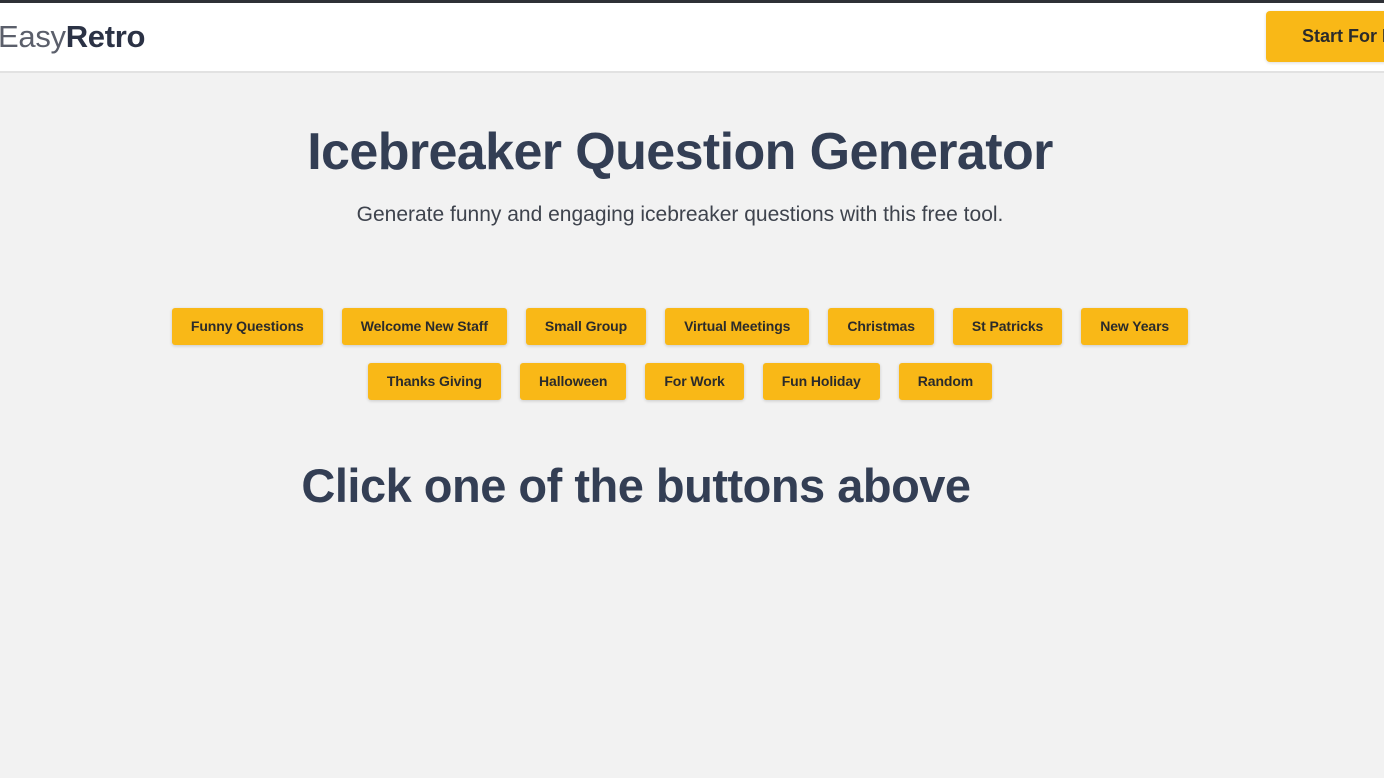  I want to click on category-button-fun-holiday: Fun Holiday, so click(821, 381).